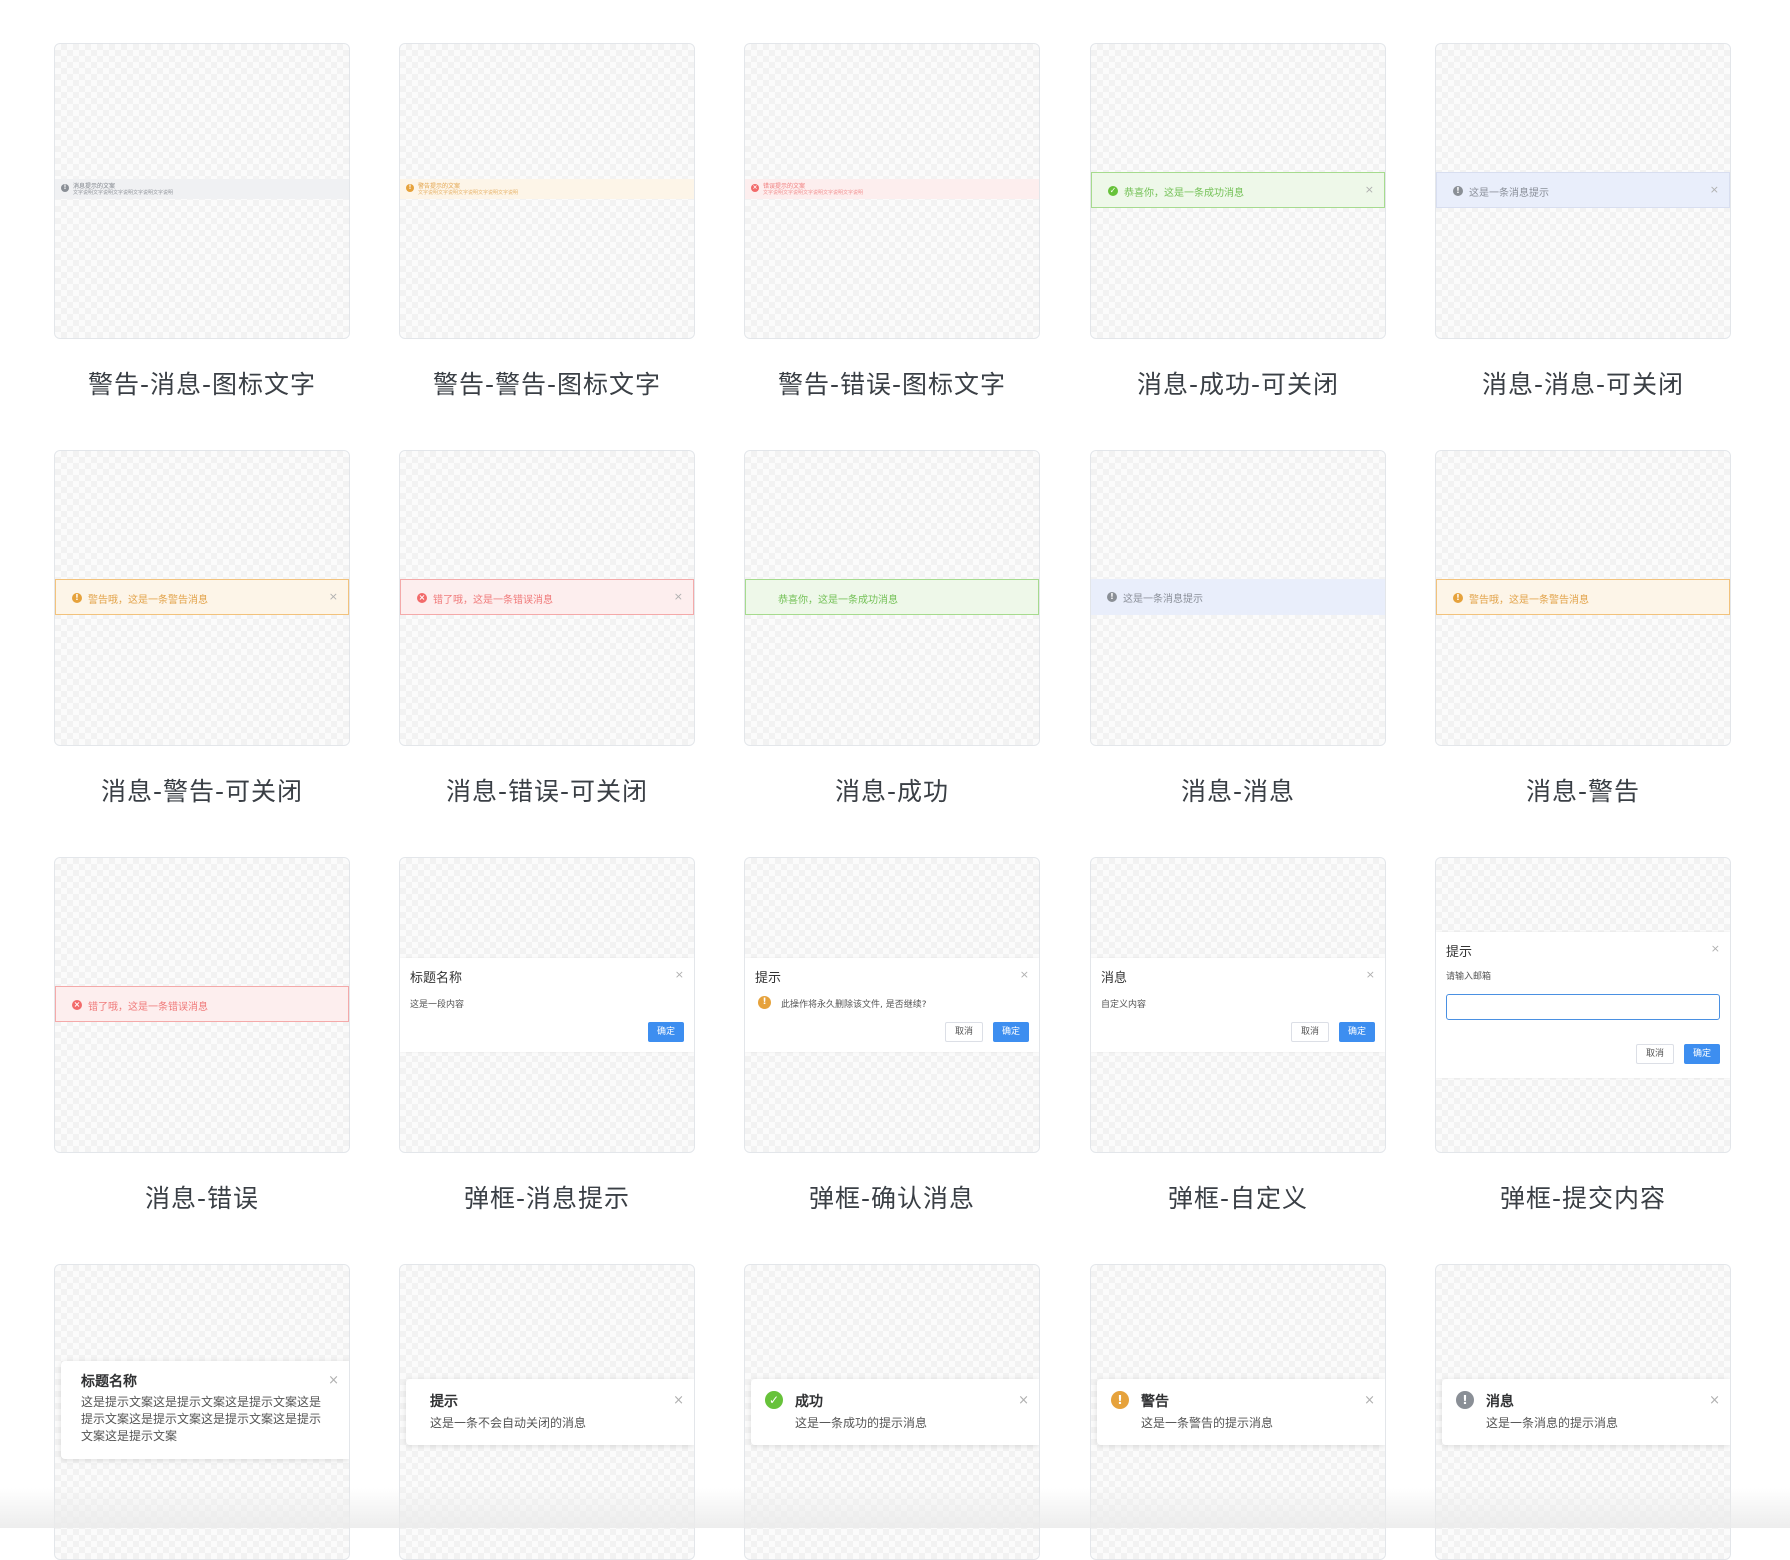 The image size is (1790, 1560). I want to click on notification-title: 标题名称, so click(109, 1382).